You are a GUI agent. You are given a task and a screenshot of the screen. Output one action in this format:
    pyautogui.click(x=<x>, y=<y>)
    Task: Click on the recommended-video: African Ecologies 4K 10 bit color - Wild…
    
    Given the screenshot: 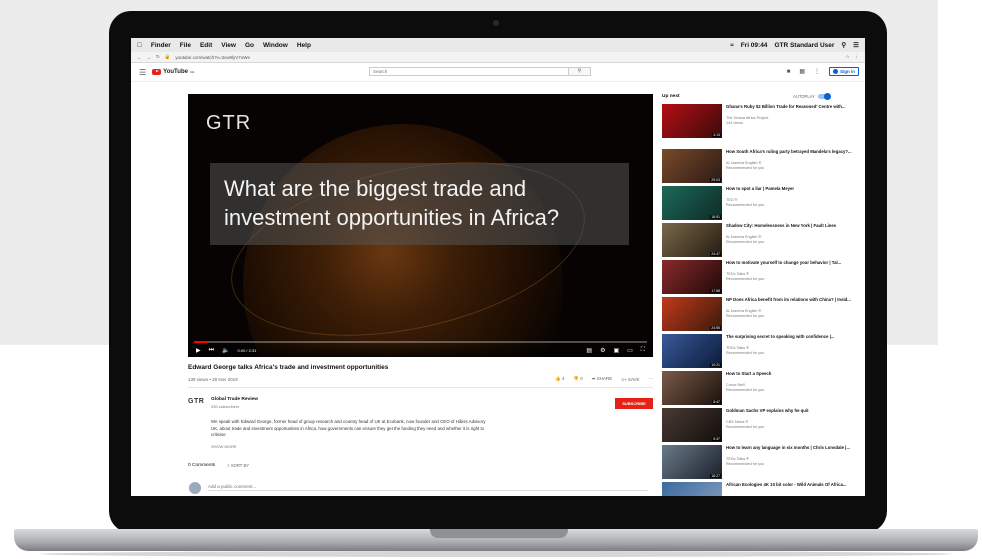 What is the action you would take?
    pyautogui.click(x=762, y=489)
    